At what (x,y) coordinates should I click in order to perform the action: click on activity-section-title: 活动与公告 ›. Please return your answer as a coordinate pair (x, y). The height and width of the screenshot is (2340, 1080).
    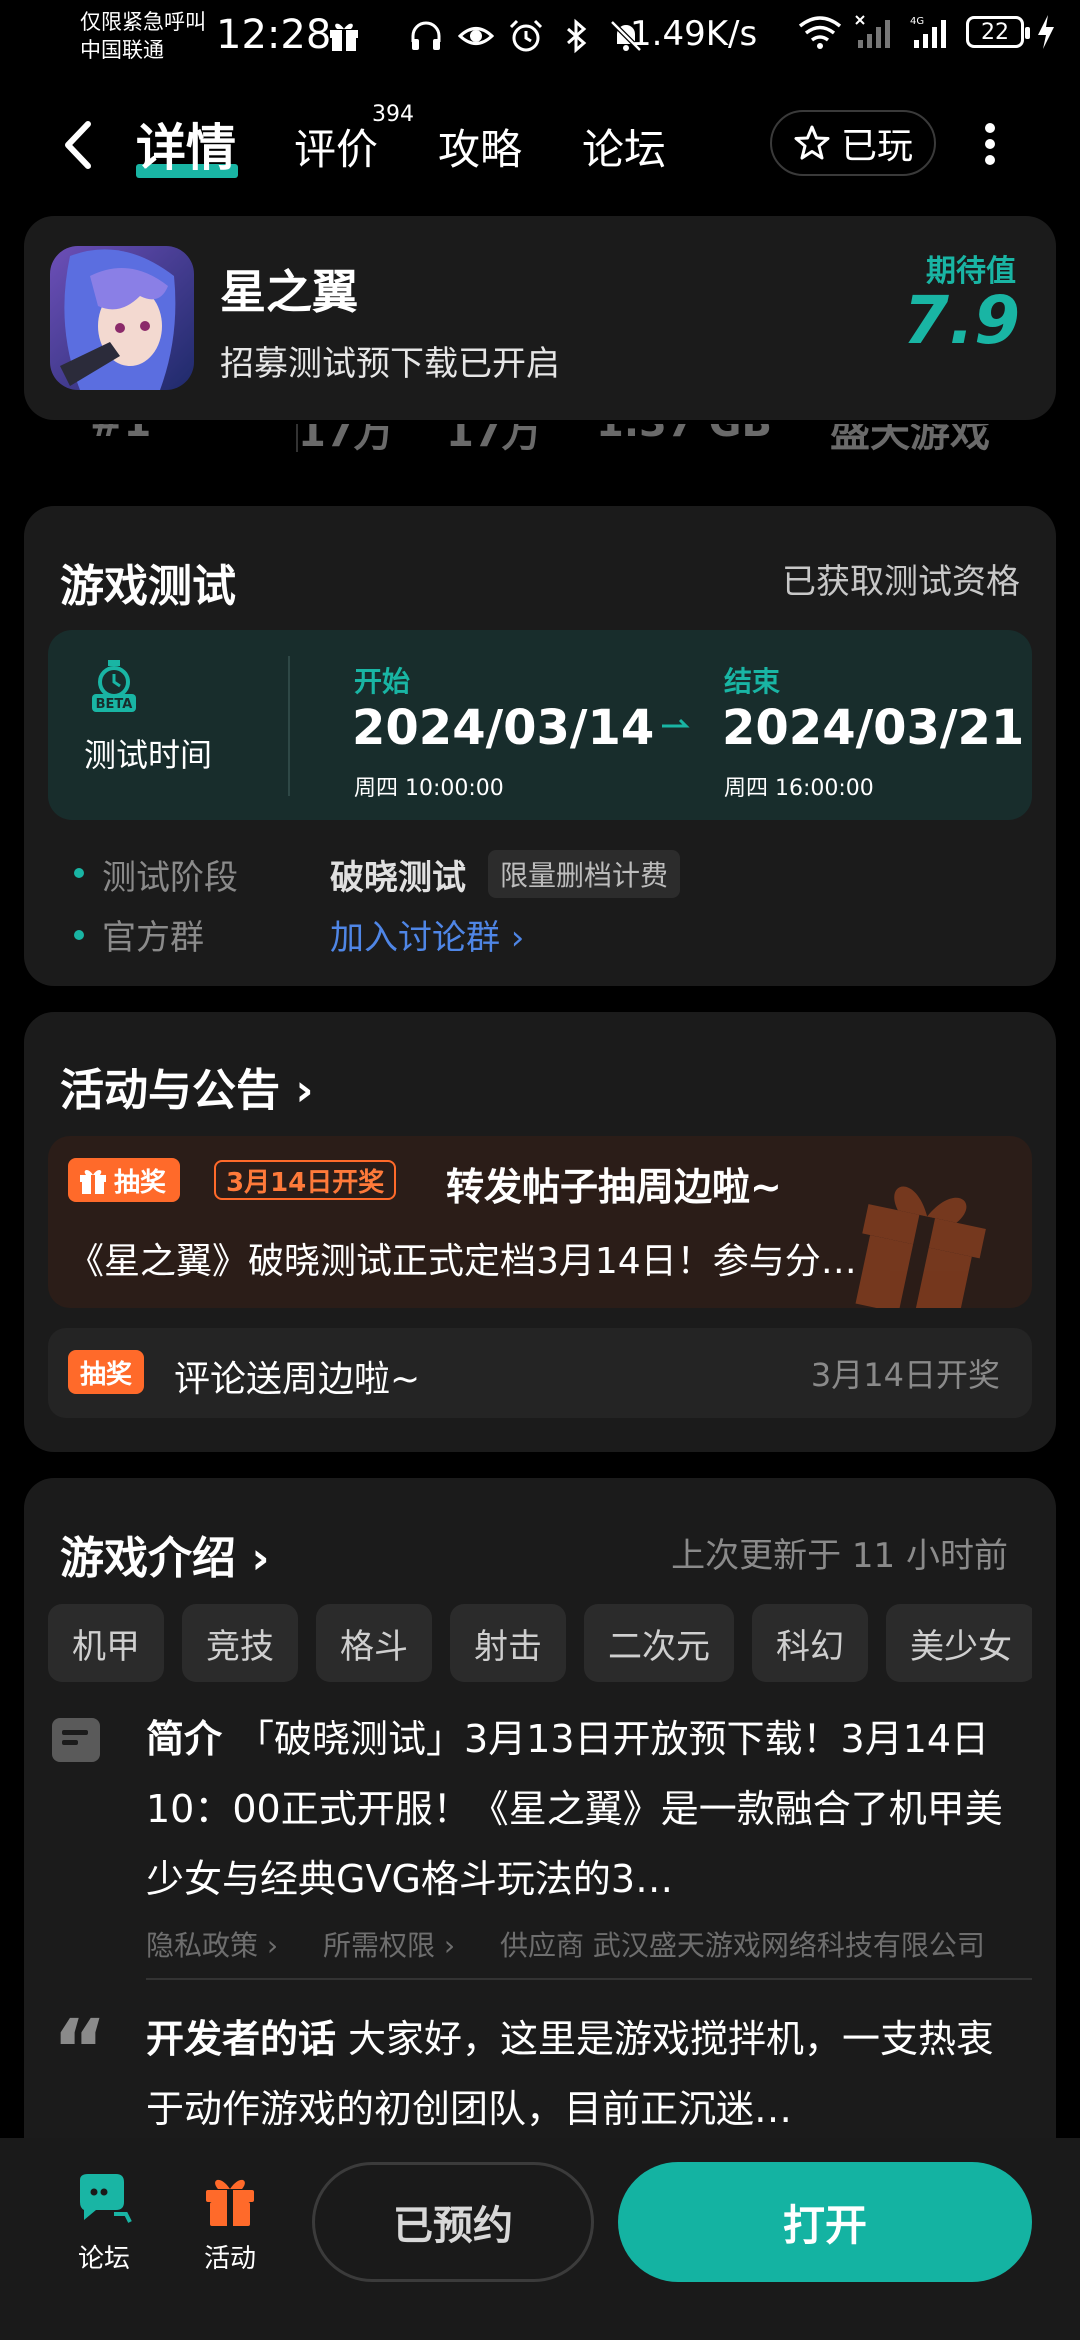
    Looking at the image, I should click on (186, 1086).